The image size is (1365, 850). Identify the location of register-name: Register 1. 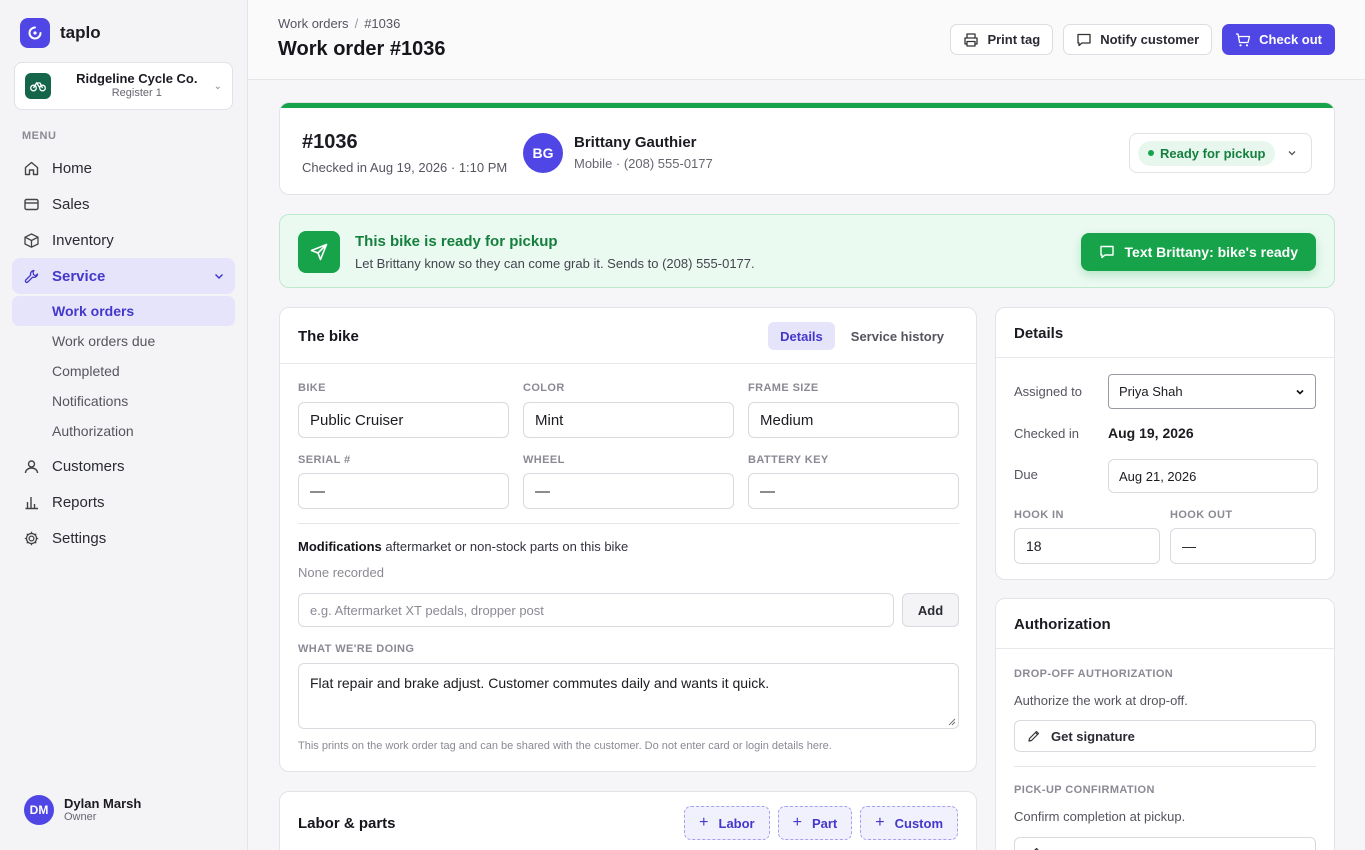
(136, 93).